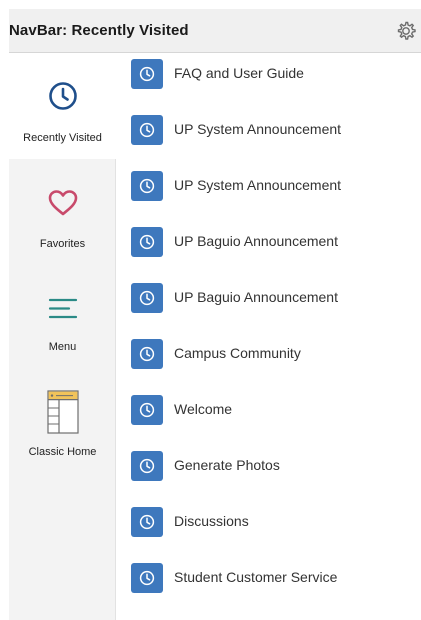 This screenshot has height=620, width=421. I want to click on sidebar-item-label: Favorites, so click(62, 244).